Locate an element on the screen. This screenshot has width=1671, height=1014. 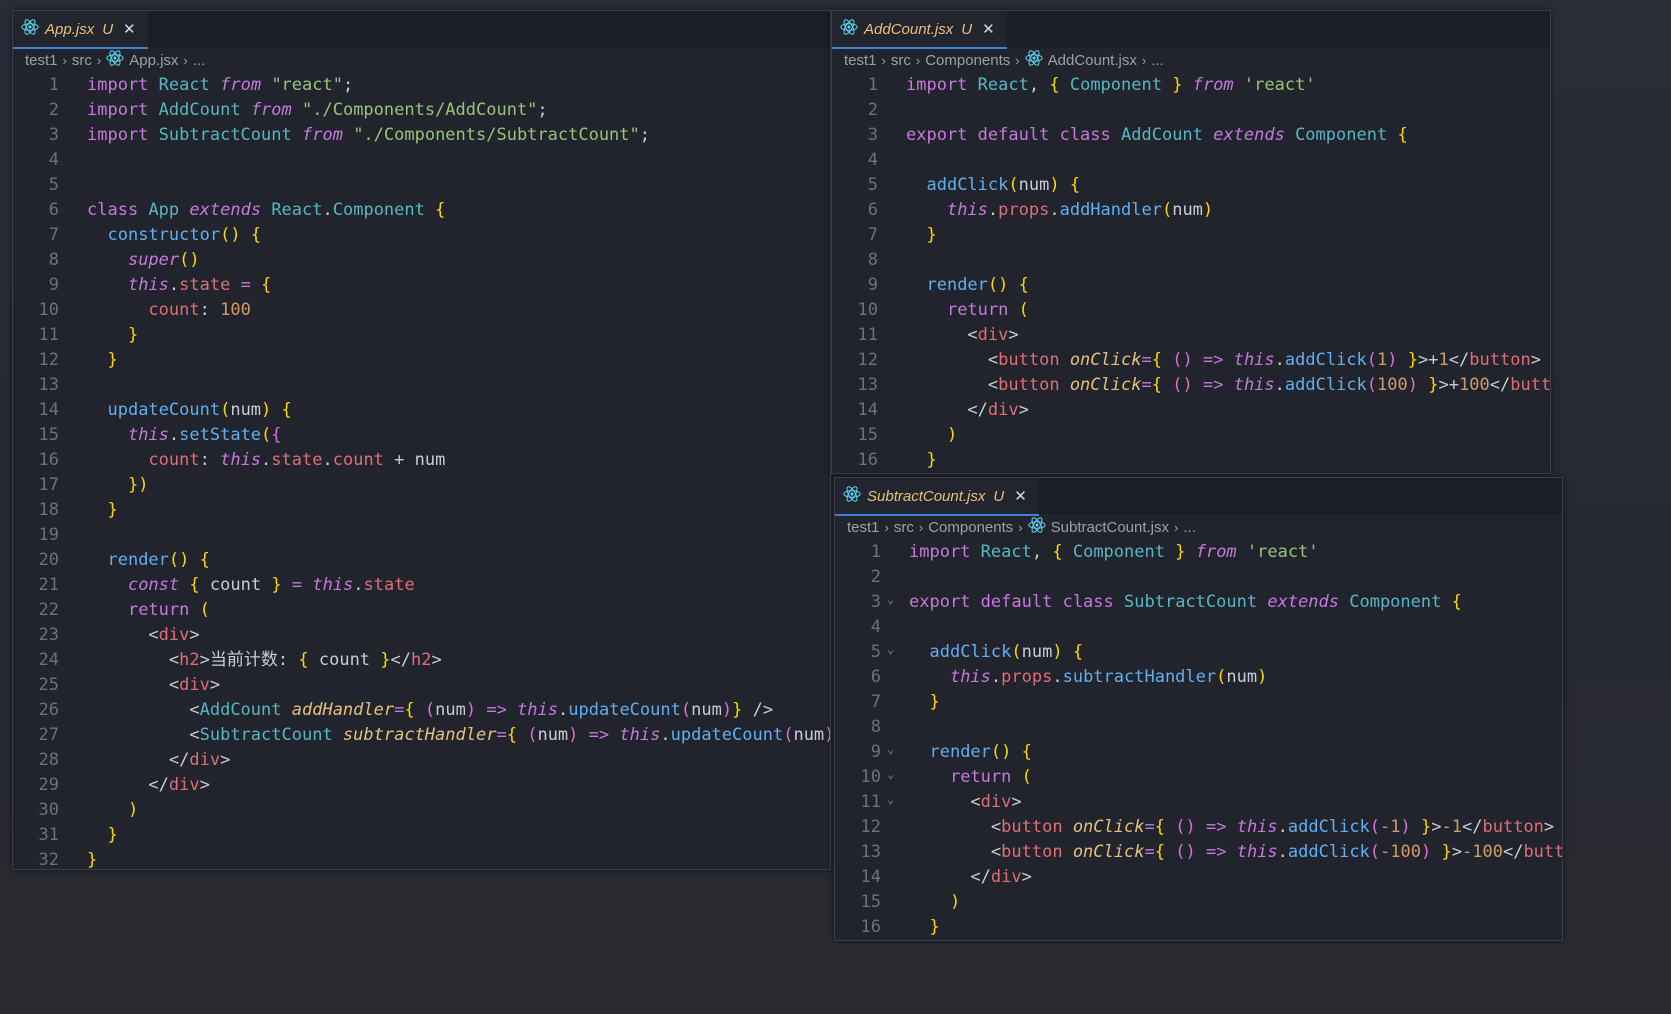
code-line: 6 this.props.subtractHandler(num) is located at coordinates (1198, 677).